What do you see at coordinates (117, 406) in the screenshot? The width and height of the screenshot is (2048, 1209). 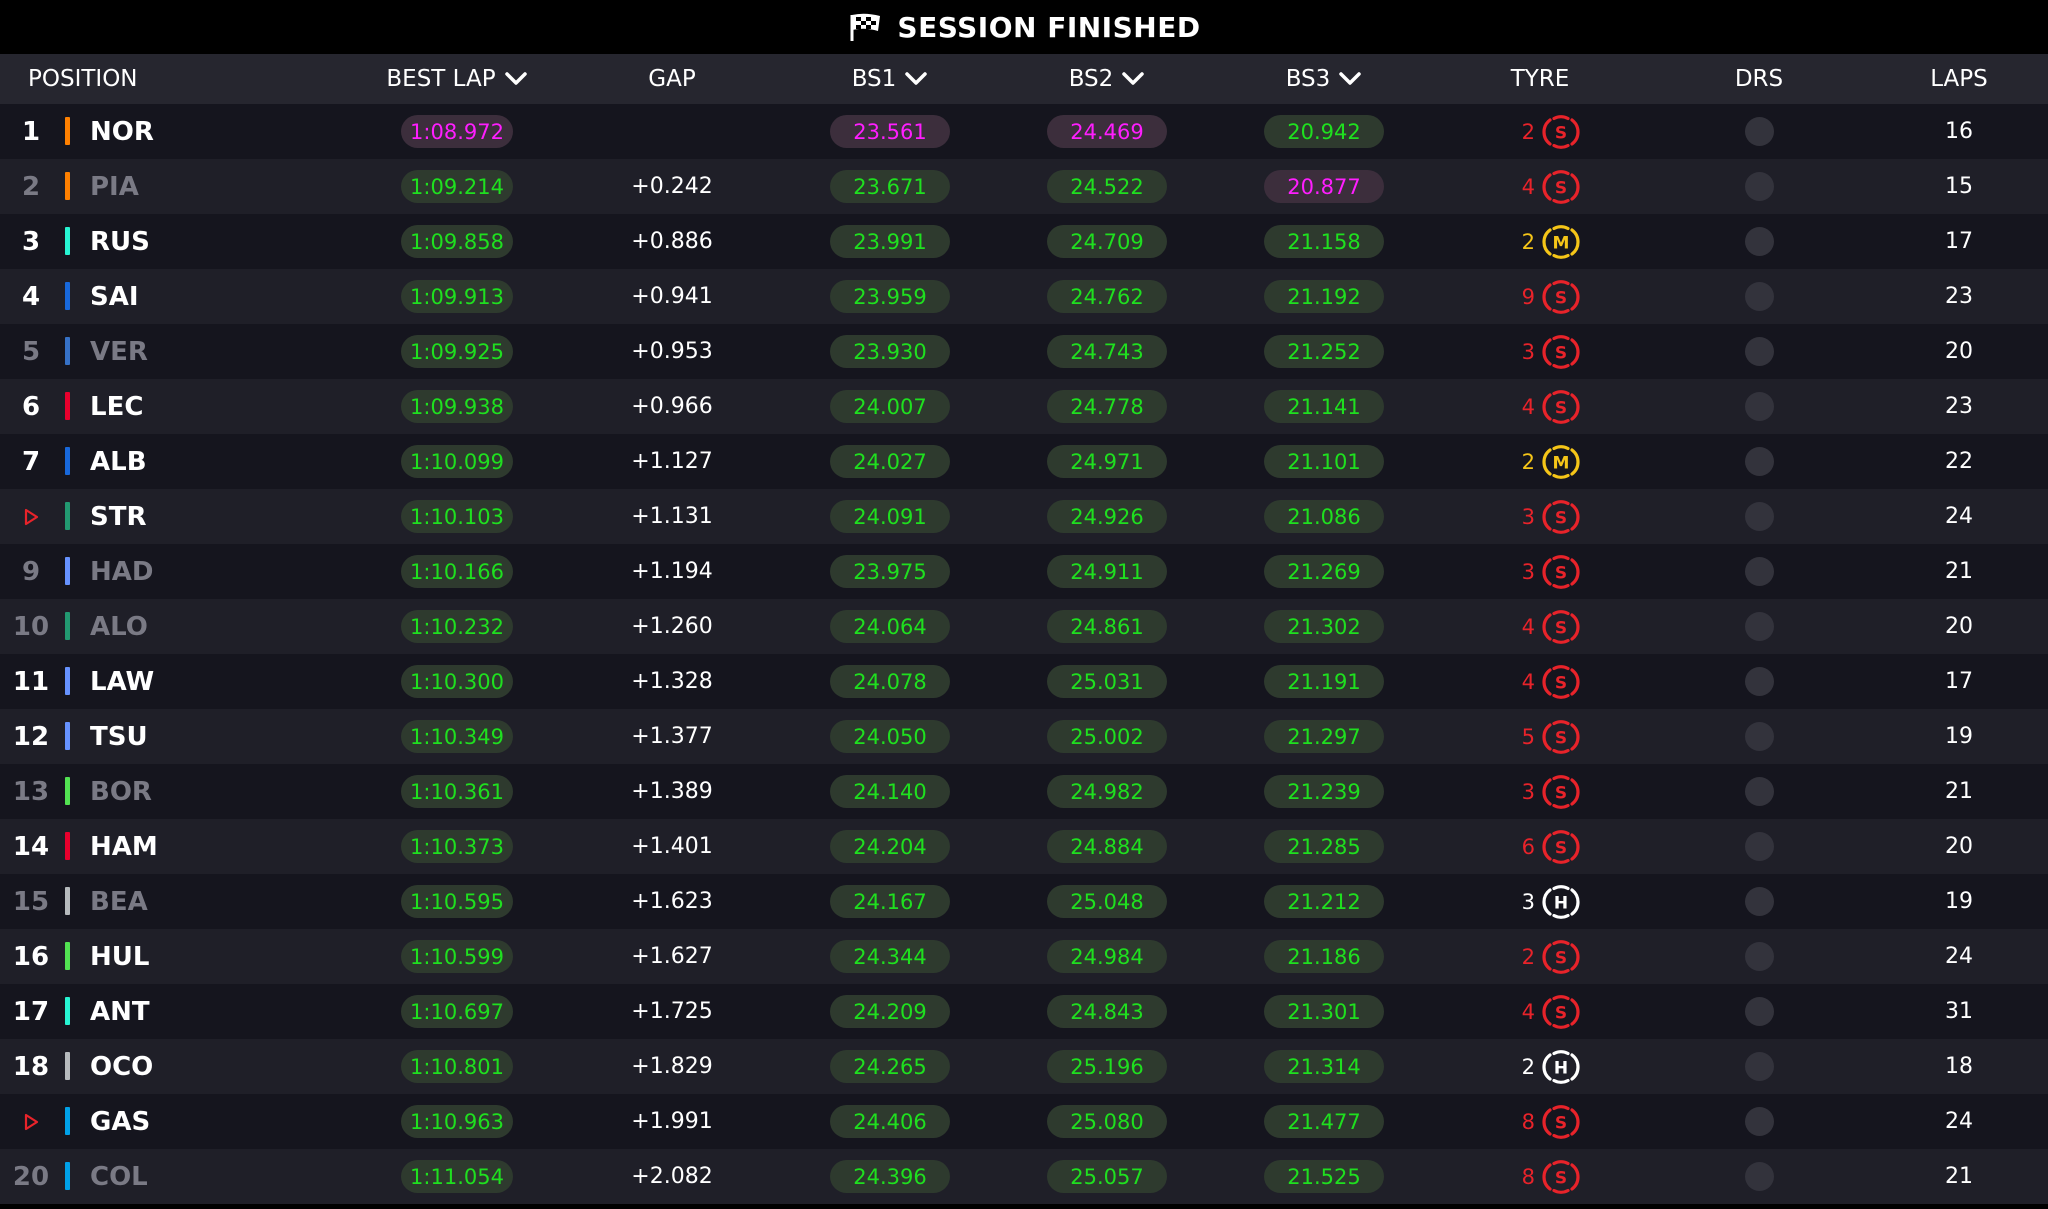 I see `driver-code: LEC` at bounding box center [117, 406].